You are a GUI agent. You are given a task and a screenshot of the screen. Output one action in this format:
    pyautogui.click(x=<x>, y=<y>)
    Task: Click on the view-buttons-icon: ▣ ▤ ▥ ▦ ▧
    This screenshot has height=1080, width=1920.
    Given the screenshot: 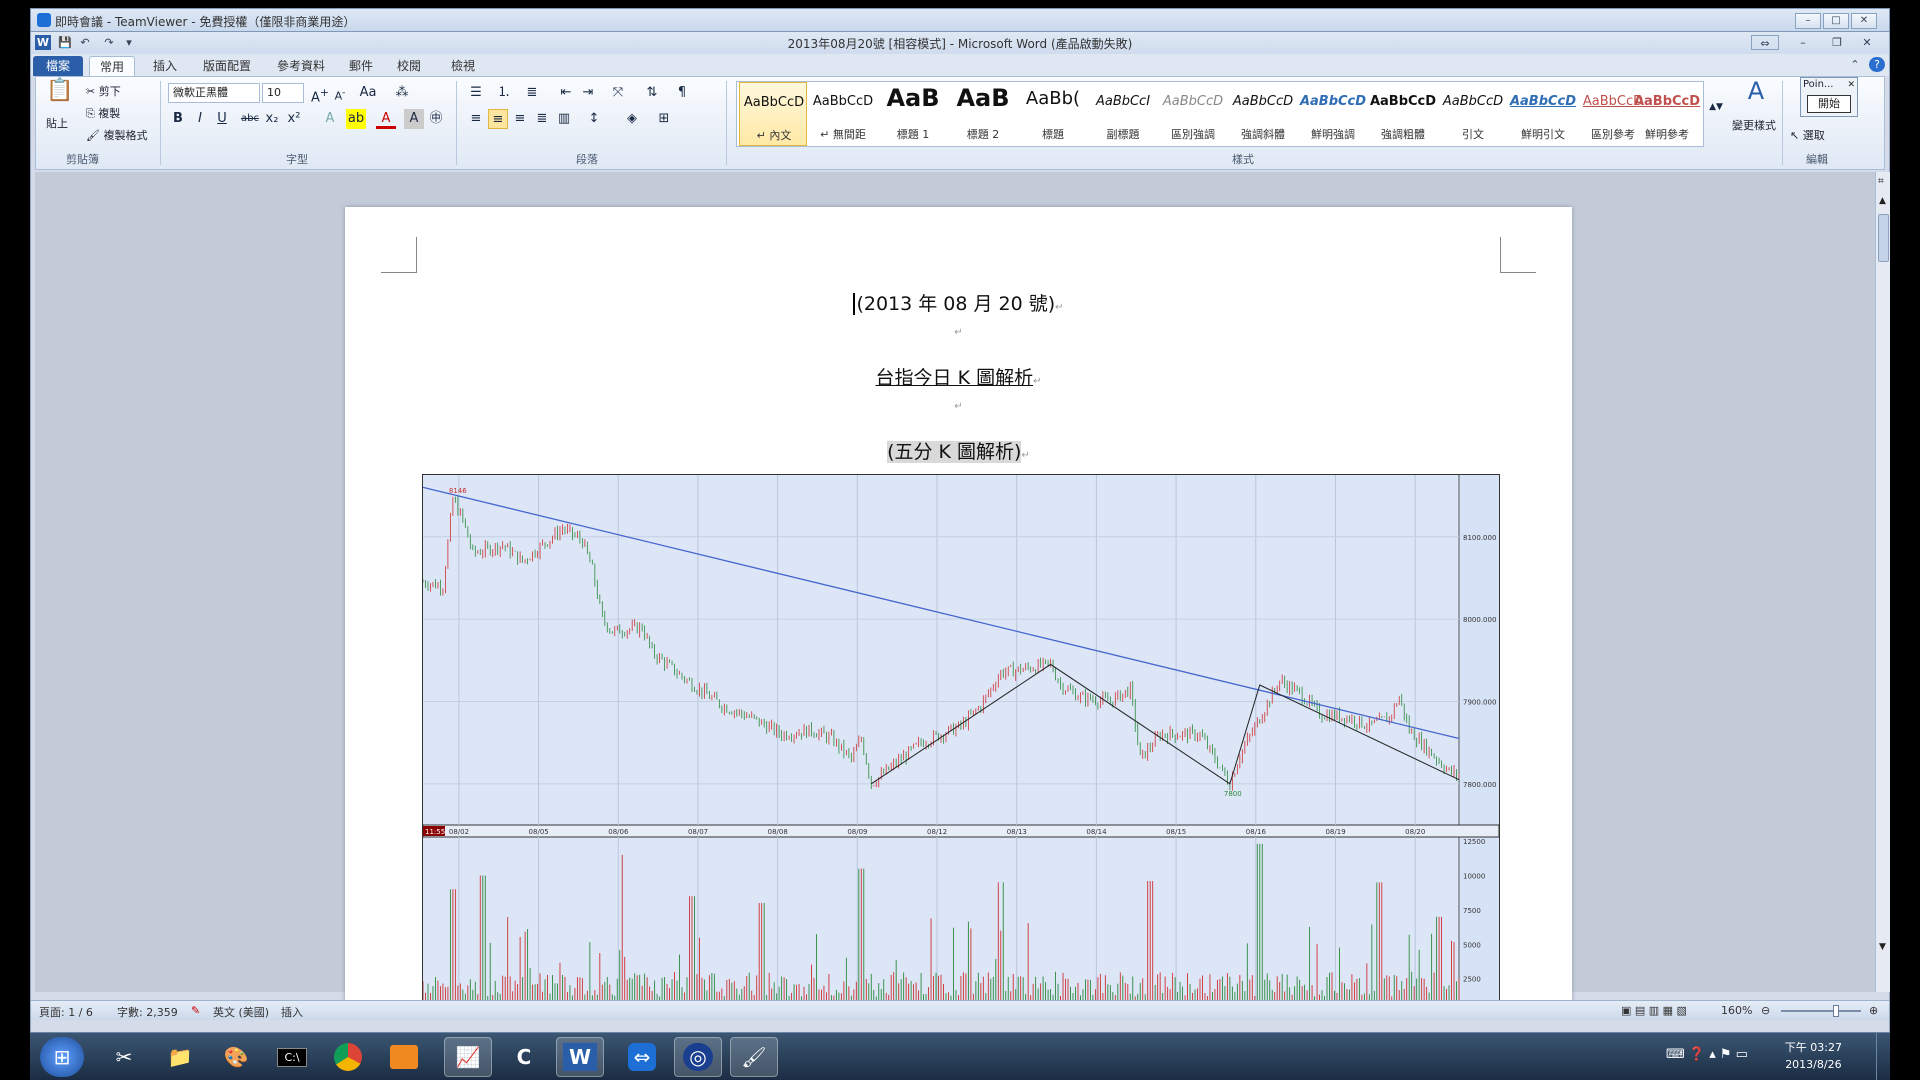 What is the action you would take?
    pyautogui.click(x=1654, y=1010)
    